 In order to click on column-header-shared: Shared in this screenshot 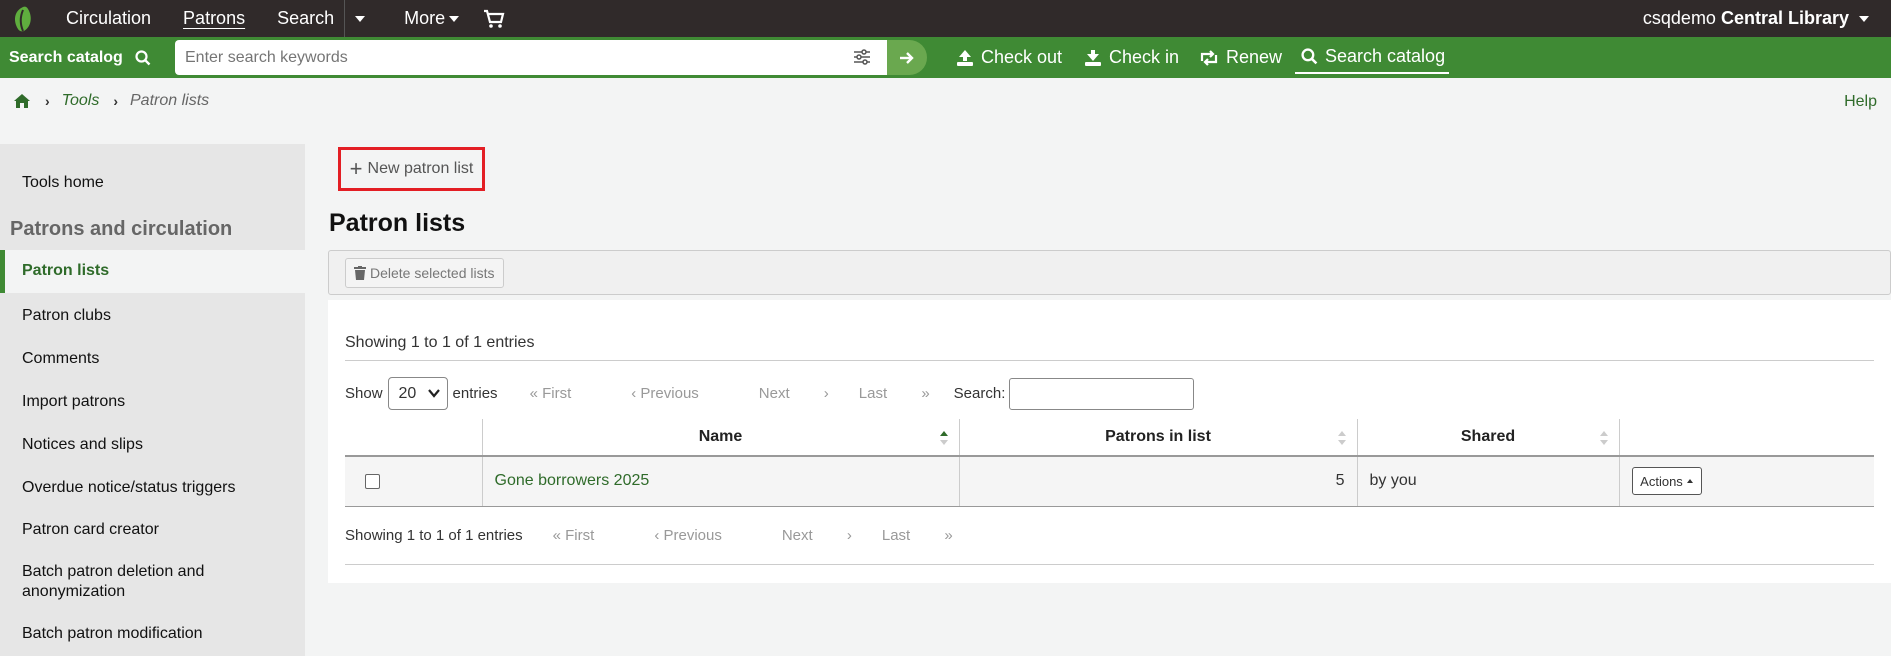, I will do `click(1488, 438)`.